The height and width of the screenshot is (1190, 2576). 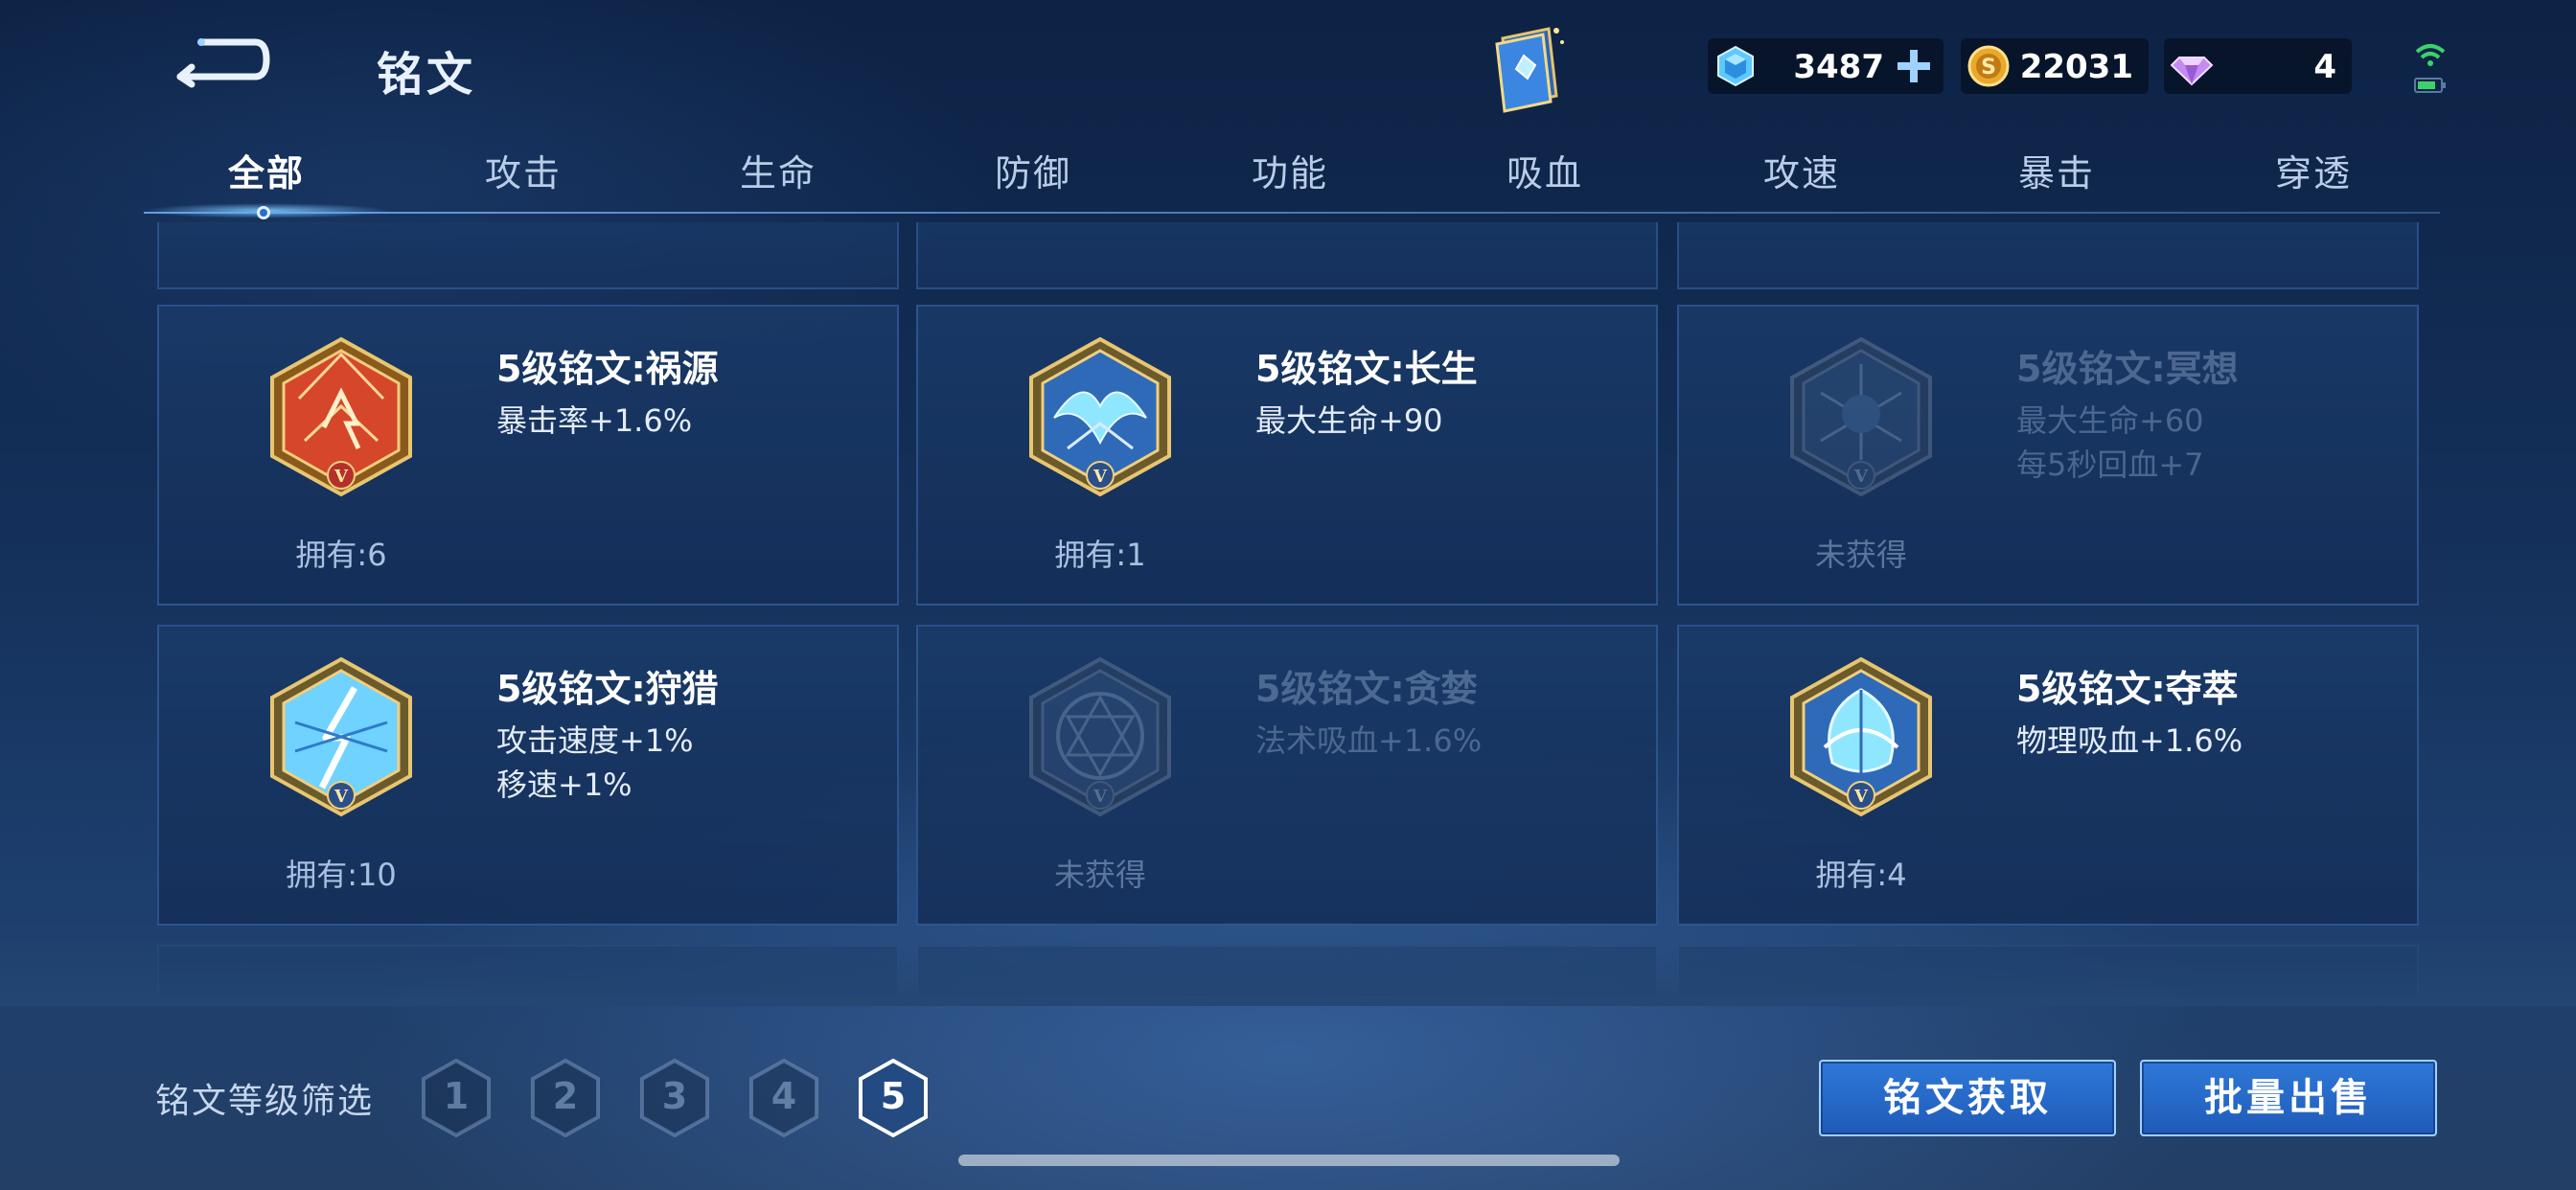 What do you see at coordinates (266, 170) in the screenshot?
I see `tab-all: 全部` at bounding box center [266, 170].